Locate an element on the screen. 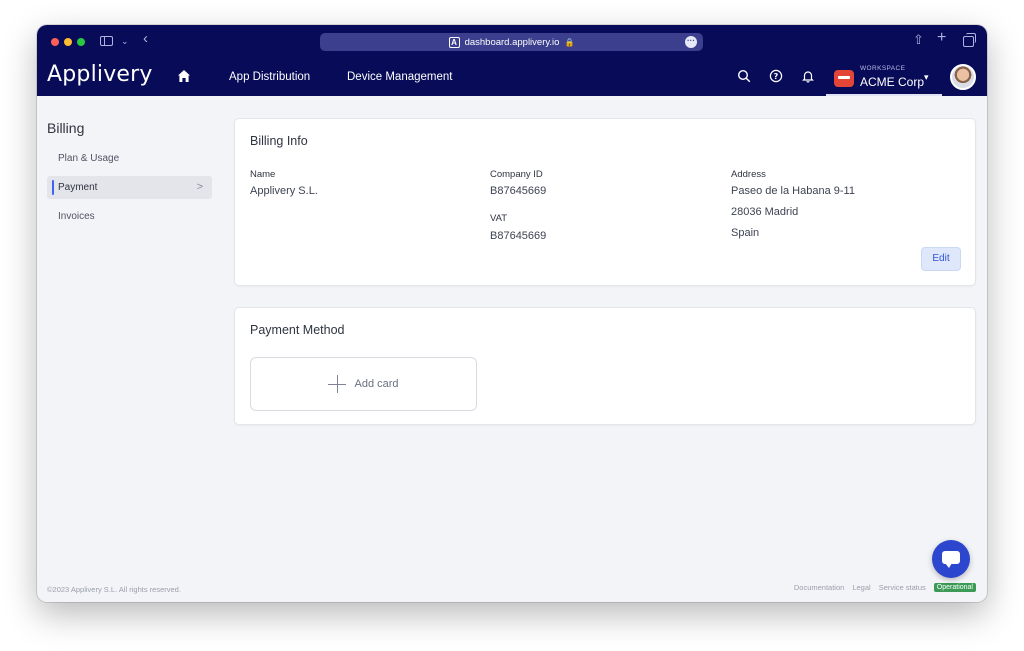 The height and width of the screenshot is (651, 1024). chevron-down-icon: ⌄ is located at coordinates (125, 41).